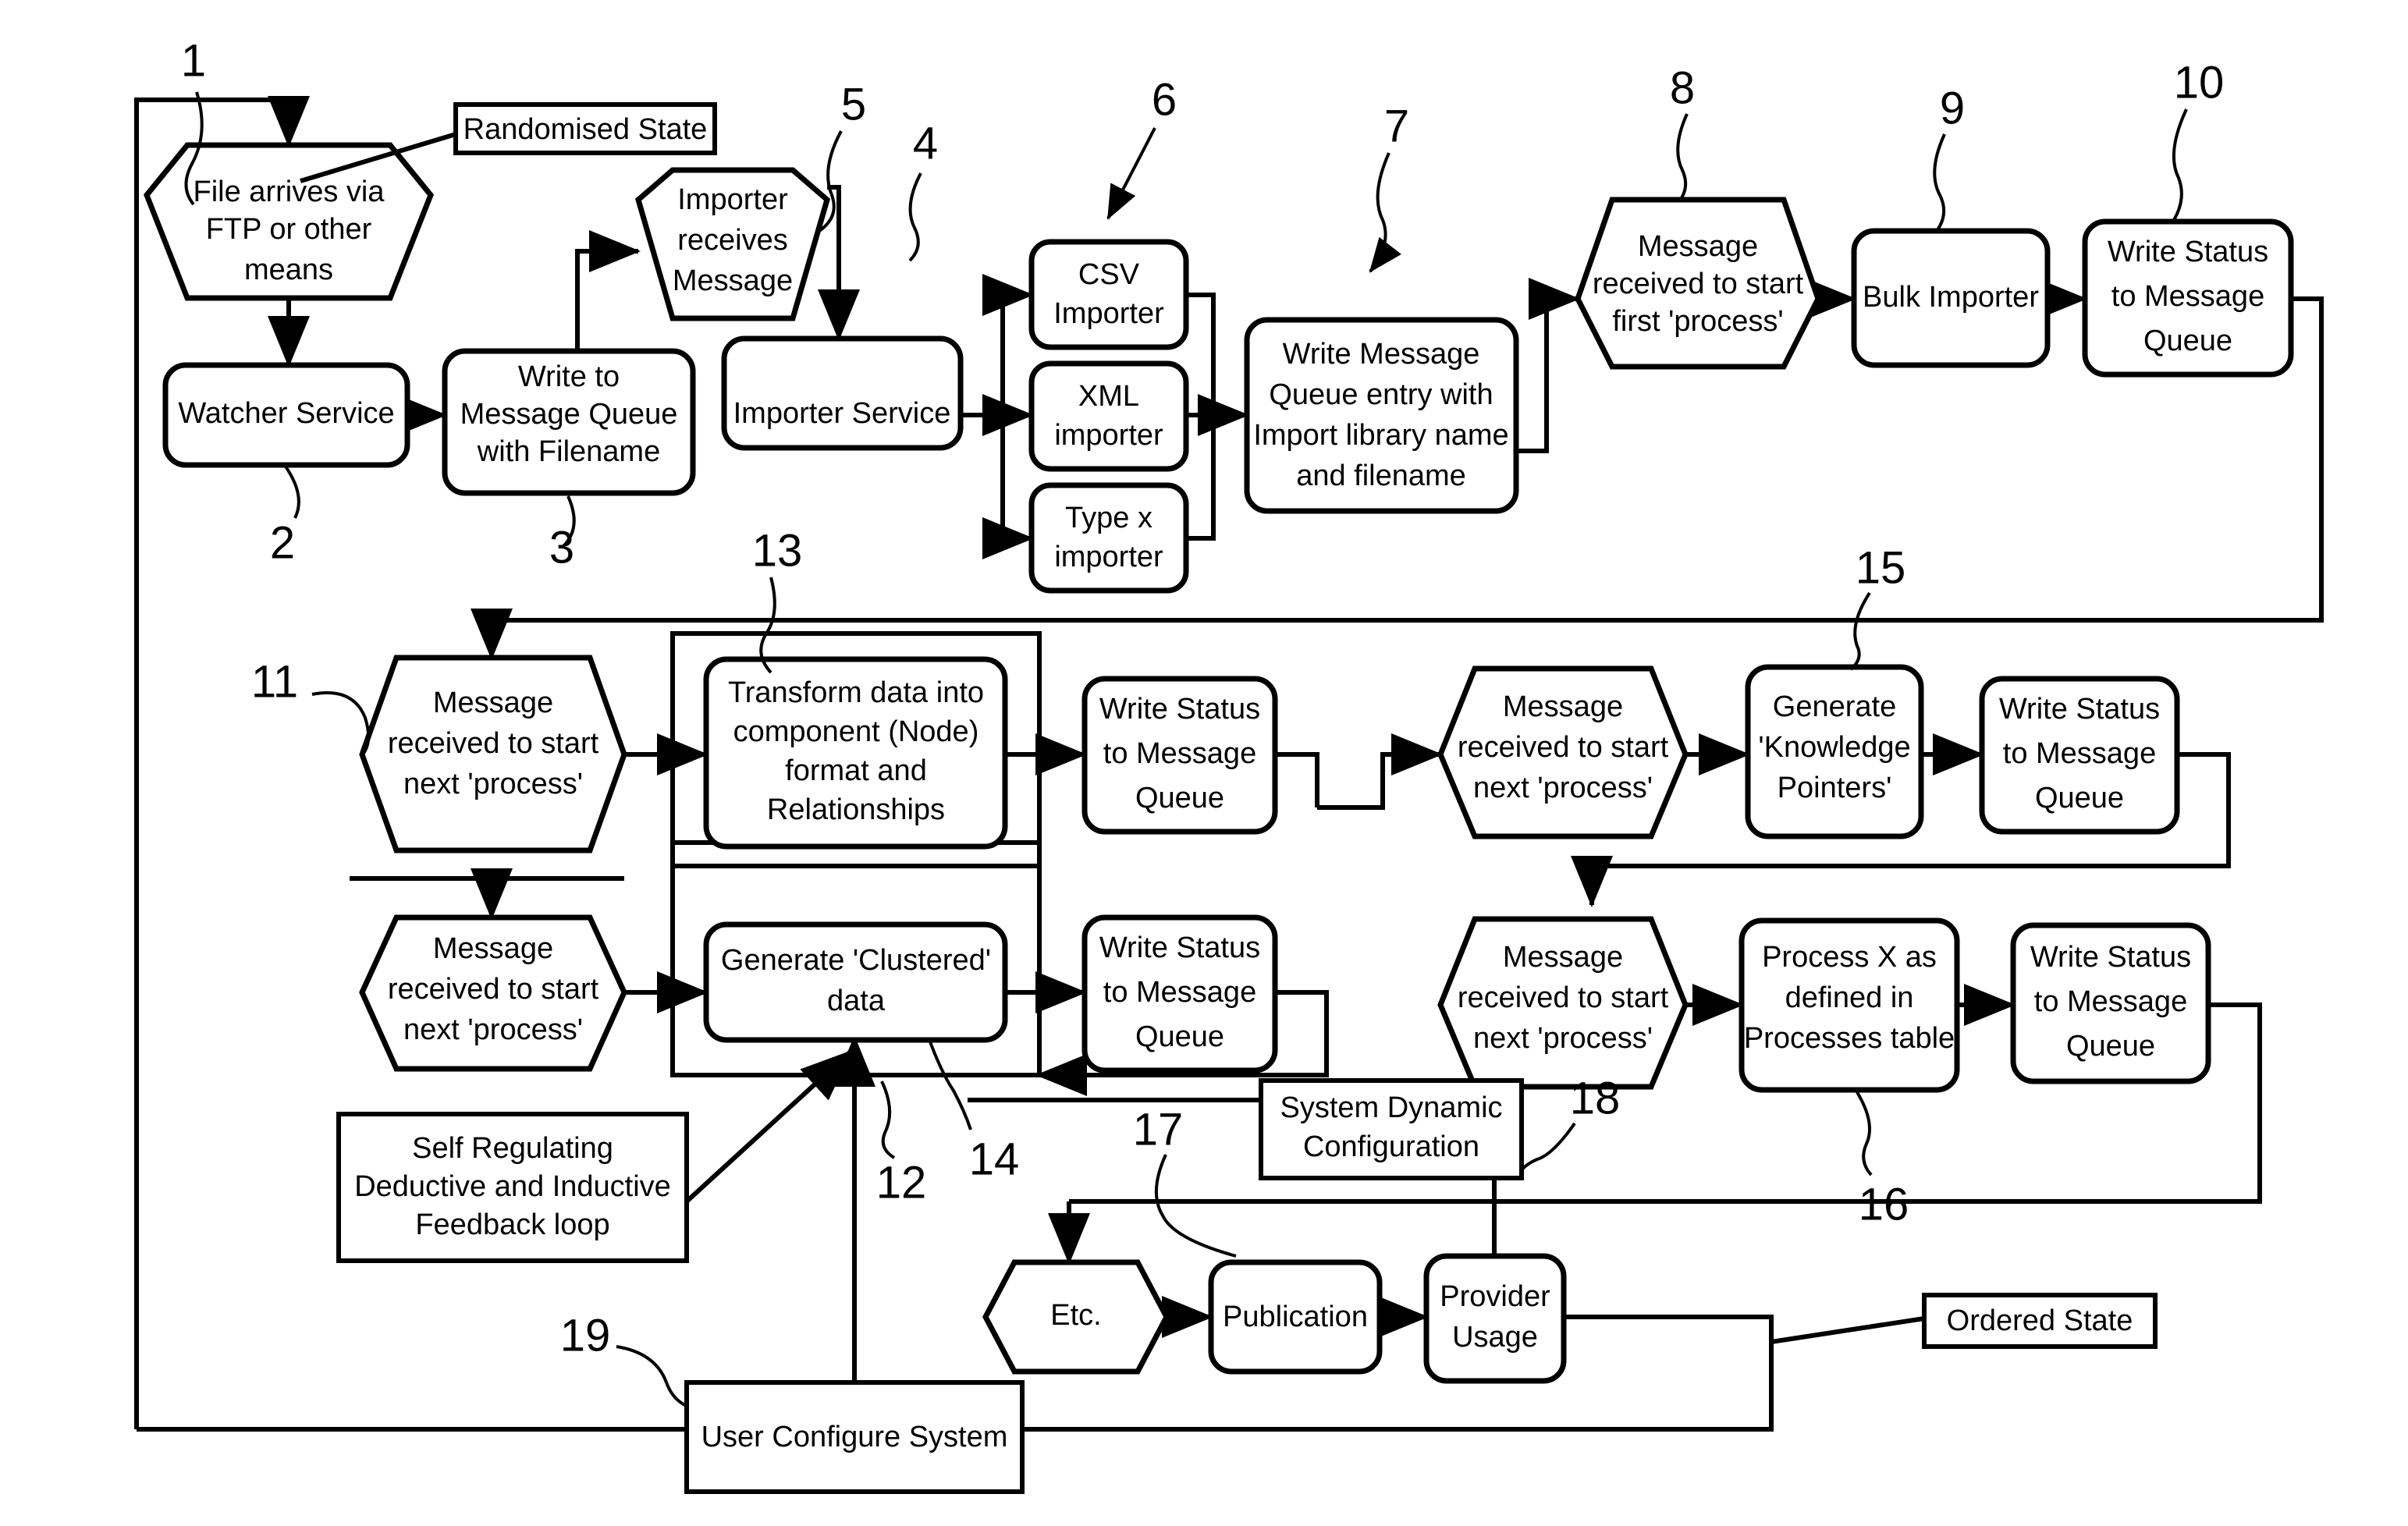 Image resolution: width=2408 pixels, height=1526 pixels. I want to click on node-user-configure-system: User Configure System, so click(854, 1437).